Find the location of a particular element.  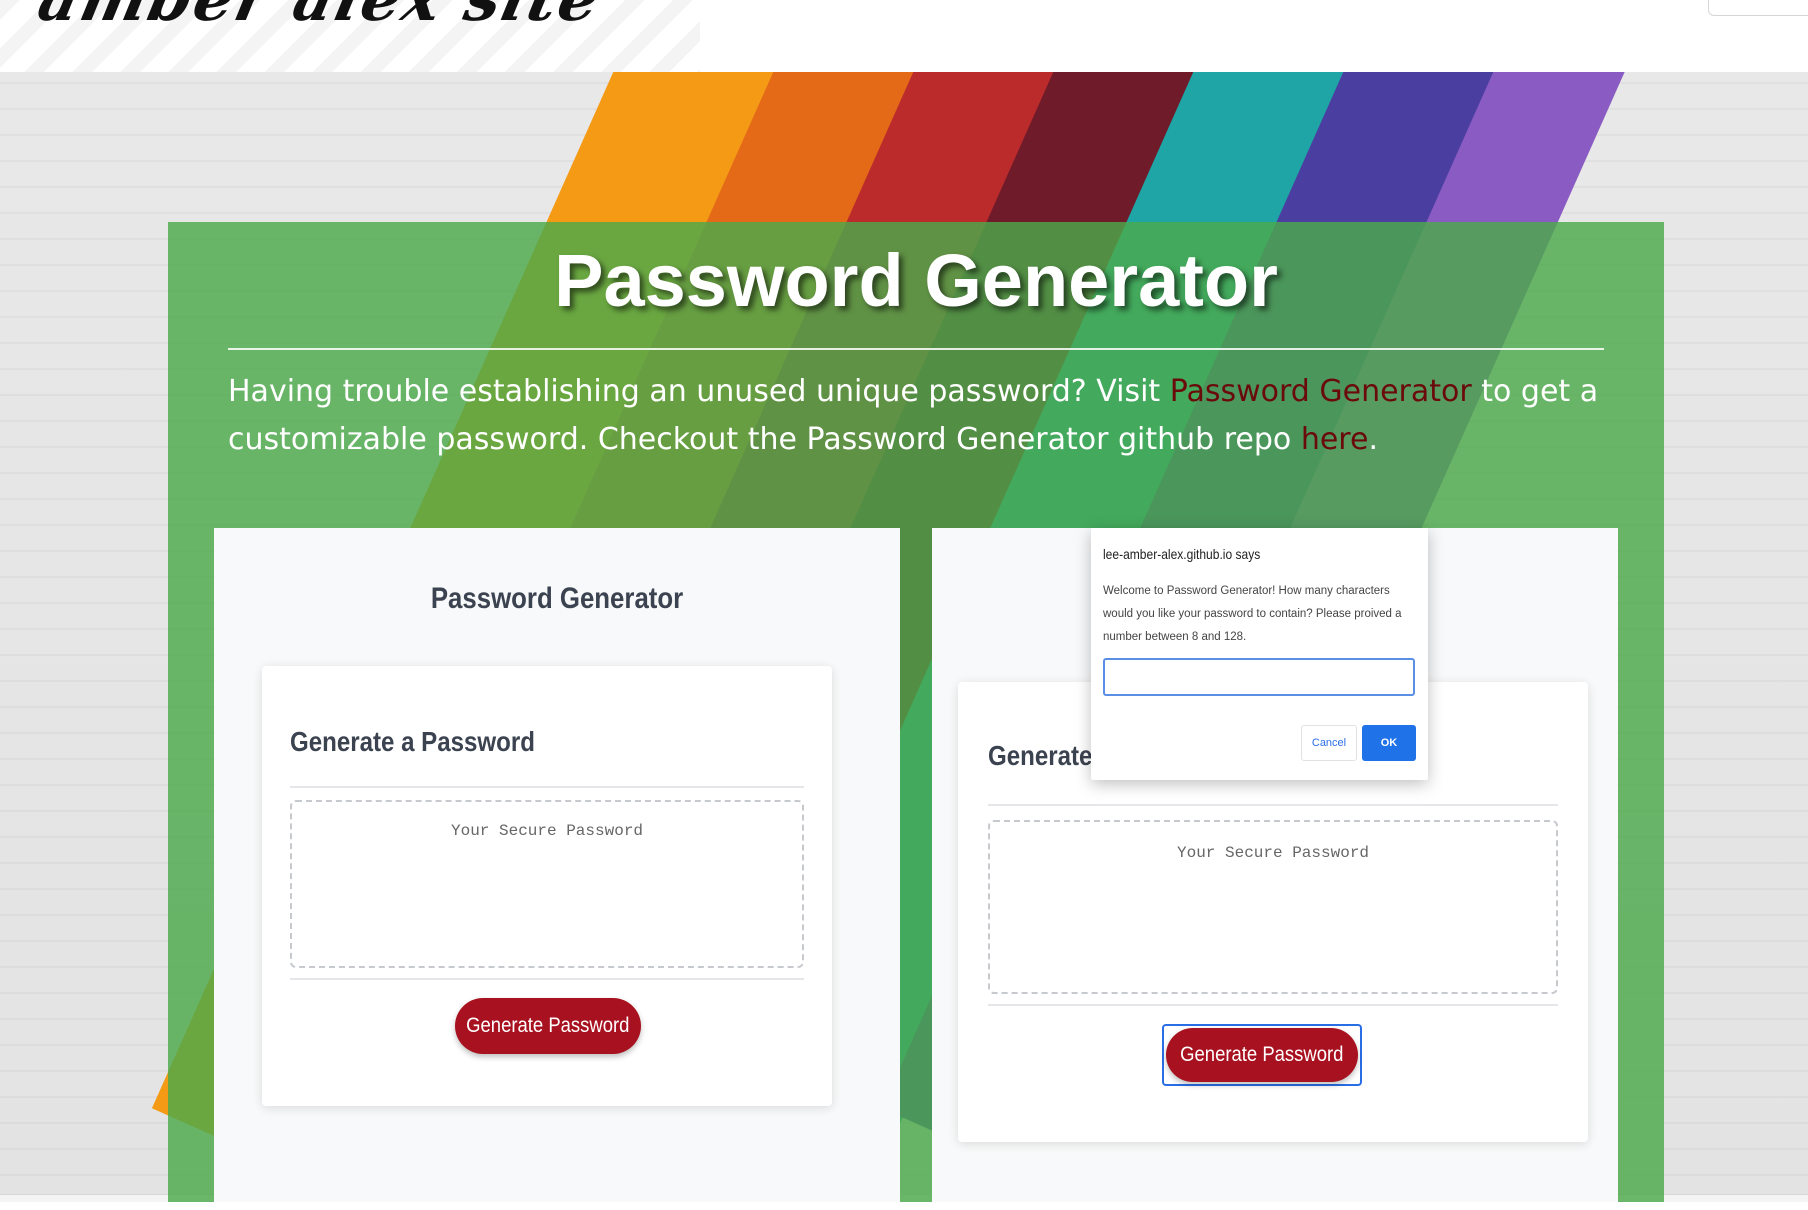

page-title: Password Generator is located at coordinates (916, 280).